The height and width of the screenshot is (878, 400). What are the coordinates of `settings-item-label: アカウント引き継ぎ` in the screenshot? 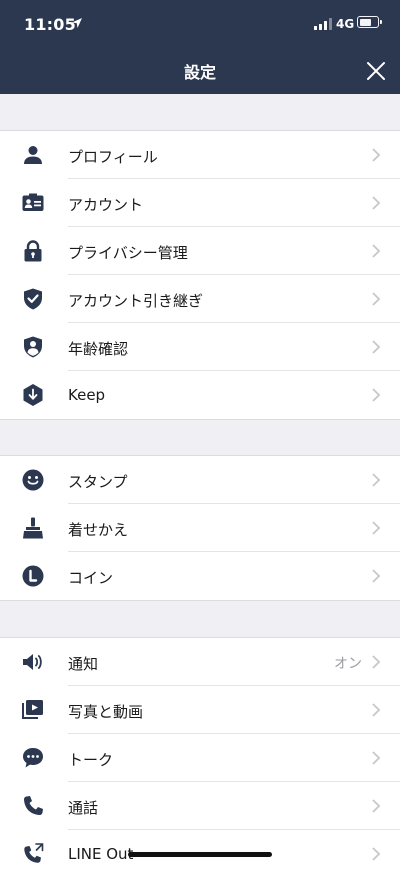 It's located at (136, 301).